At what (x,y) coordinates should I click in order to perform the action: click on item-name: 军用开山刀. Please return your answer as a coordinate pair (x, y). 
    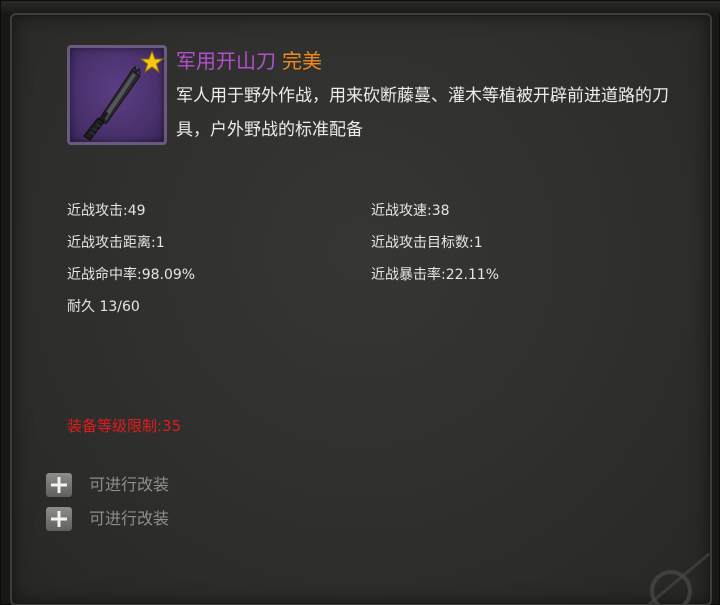
    Looking at the image, I should click on (226, 61).